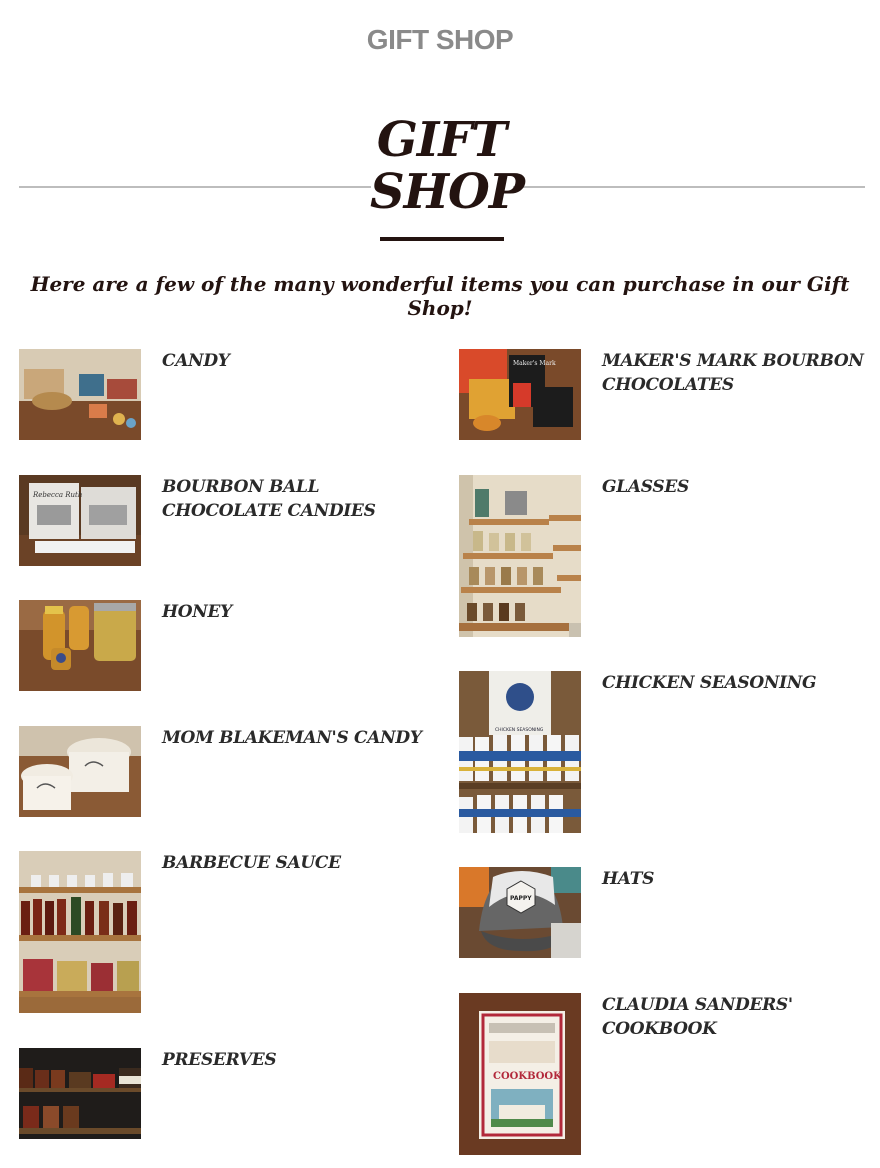 Image resolution: width=880 pixels, height=1168 pixels. I want to click on gift-item-label: CANDY, so click(297, 361).